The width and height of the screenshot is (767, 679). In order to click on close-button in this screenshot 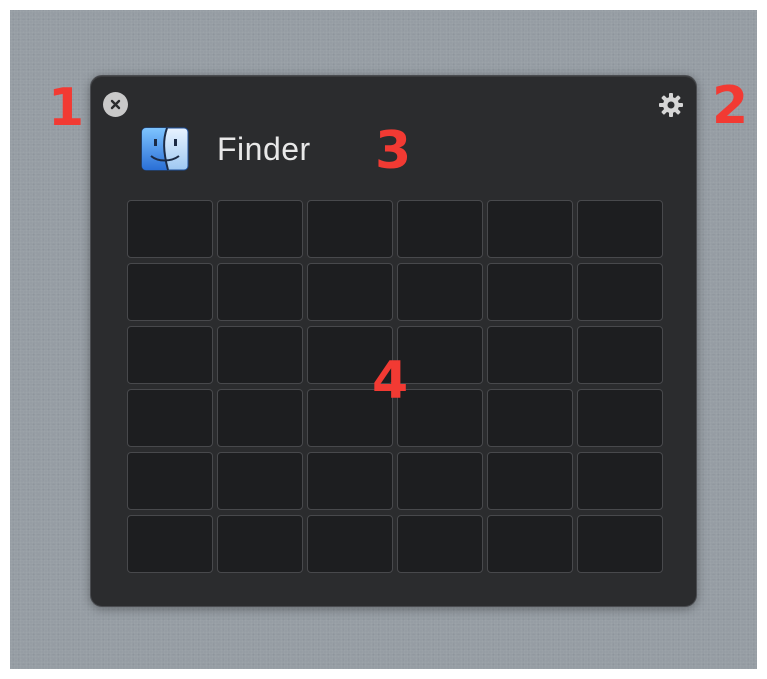, I will do `click(115, 104)`.